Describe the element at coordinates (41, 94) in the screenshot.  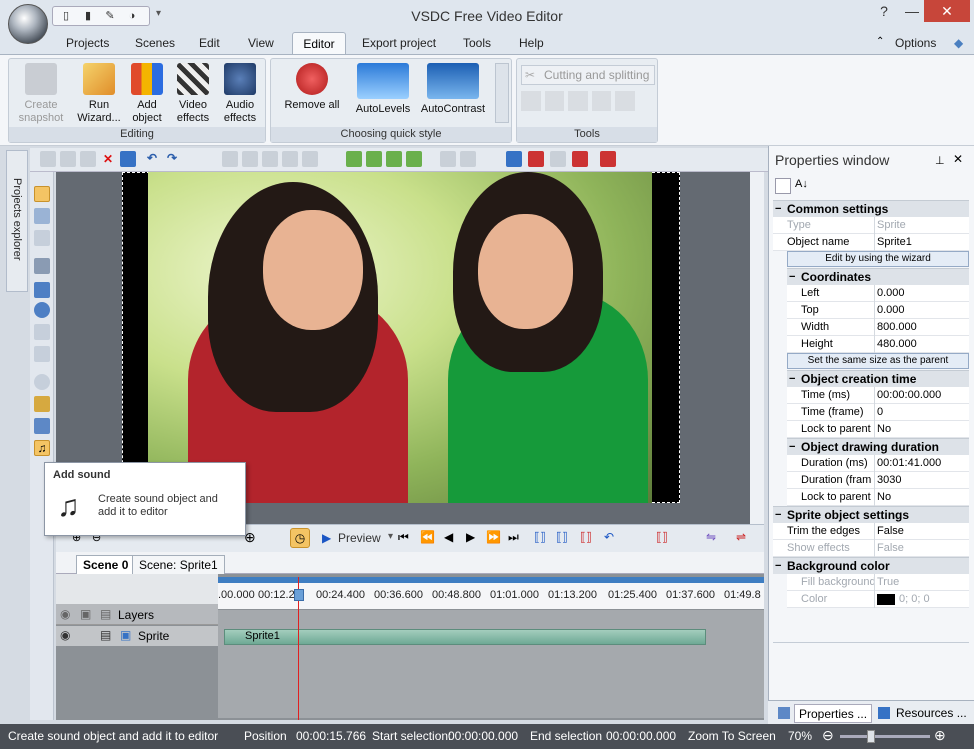
I see `create-snapshot-button: Create snapshot` at that location.